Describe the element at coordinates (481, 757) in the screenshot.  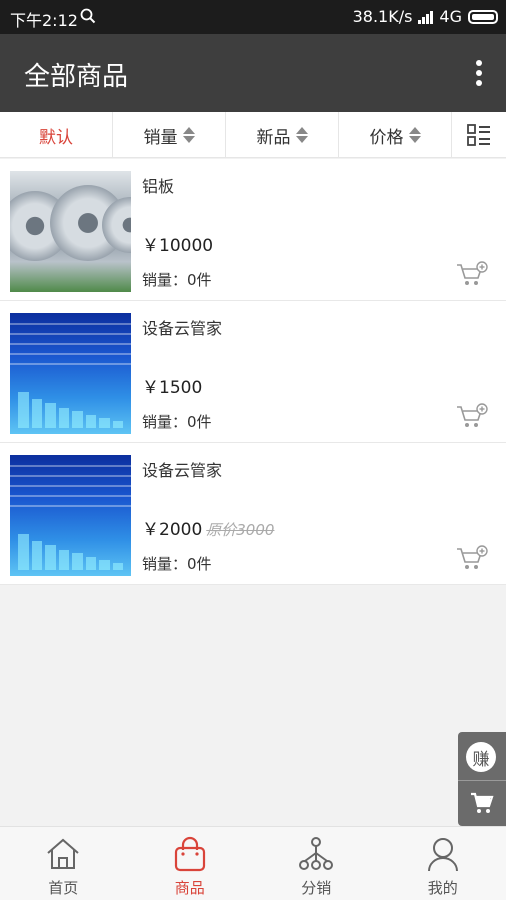
I see `earn-button: 赚` at that location.